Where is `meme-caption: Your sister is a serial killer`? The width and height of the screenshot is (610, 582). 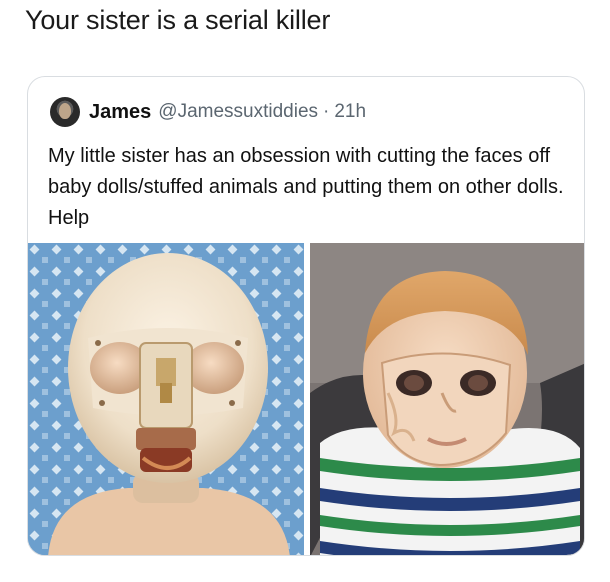
meme-caption: Your sister is a serial killer is located at coordinates (178, 20).